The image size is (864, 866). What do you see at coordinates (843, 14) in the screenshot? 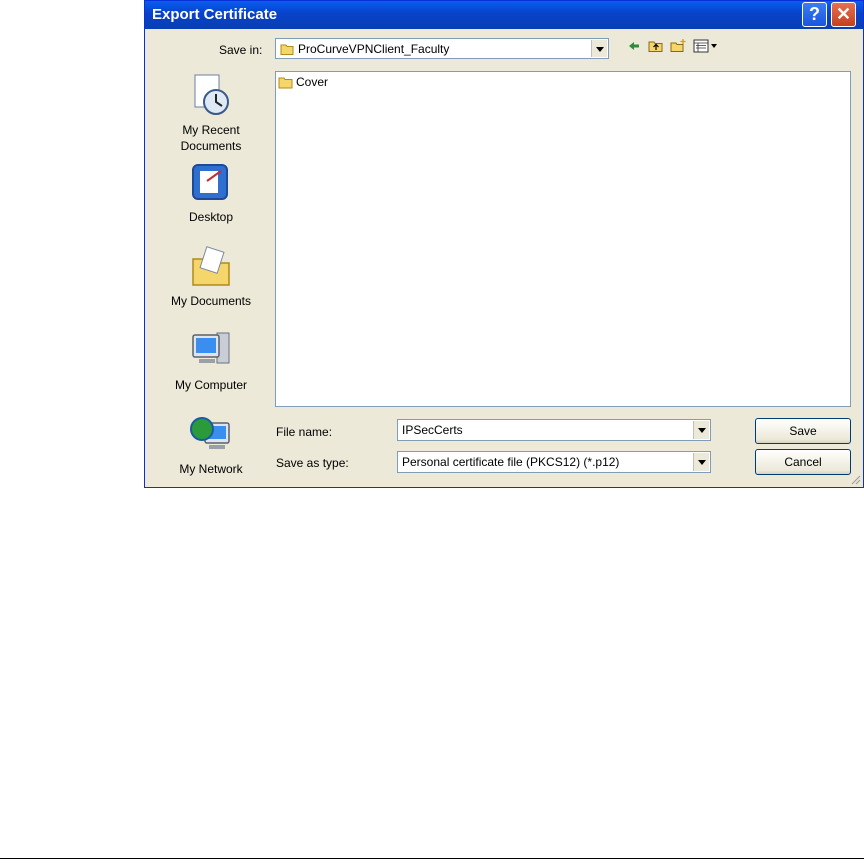
I see `close-button: ✕` at bounding box center [843, 14].